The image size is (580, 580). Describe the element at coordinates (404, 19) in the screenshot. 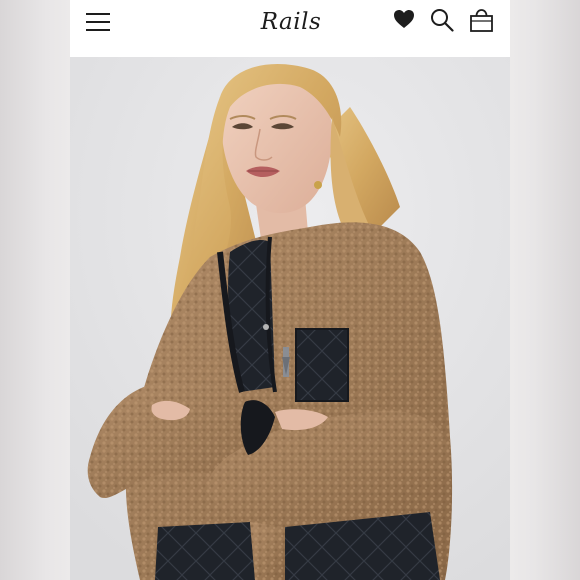

I see `heart-icon` at that location.